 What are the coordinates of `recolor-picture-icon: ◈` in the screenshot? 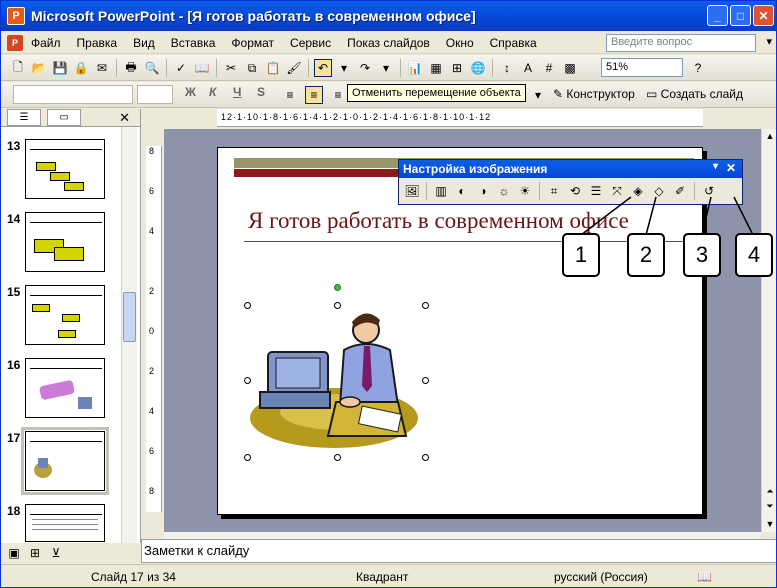 It's located at (638, 191).